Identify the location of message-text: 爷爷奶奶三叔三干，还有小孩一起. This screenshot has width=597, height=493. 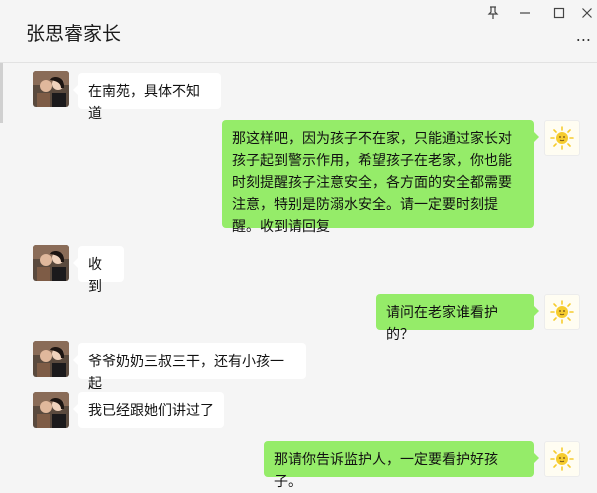
(186, 373).